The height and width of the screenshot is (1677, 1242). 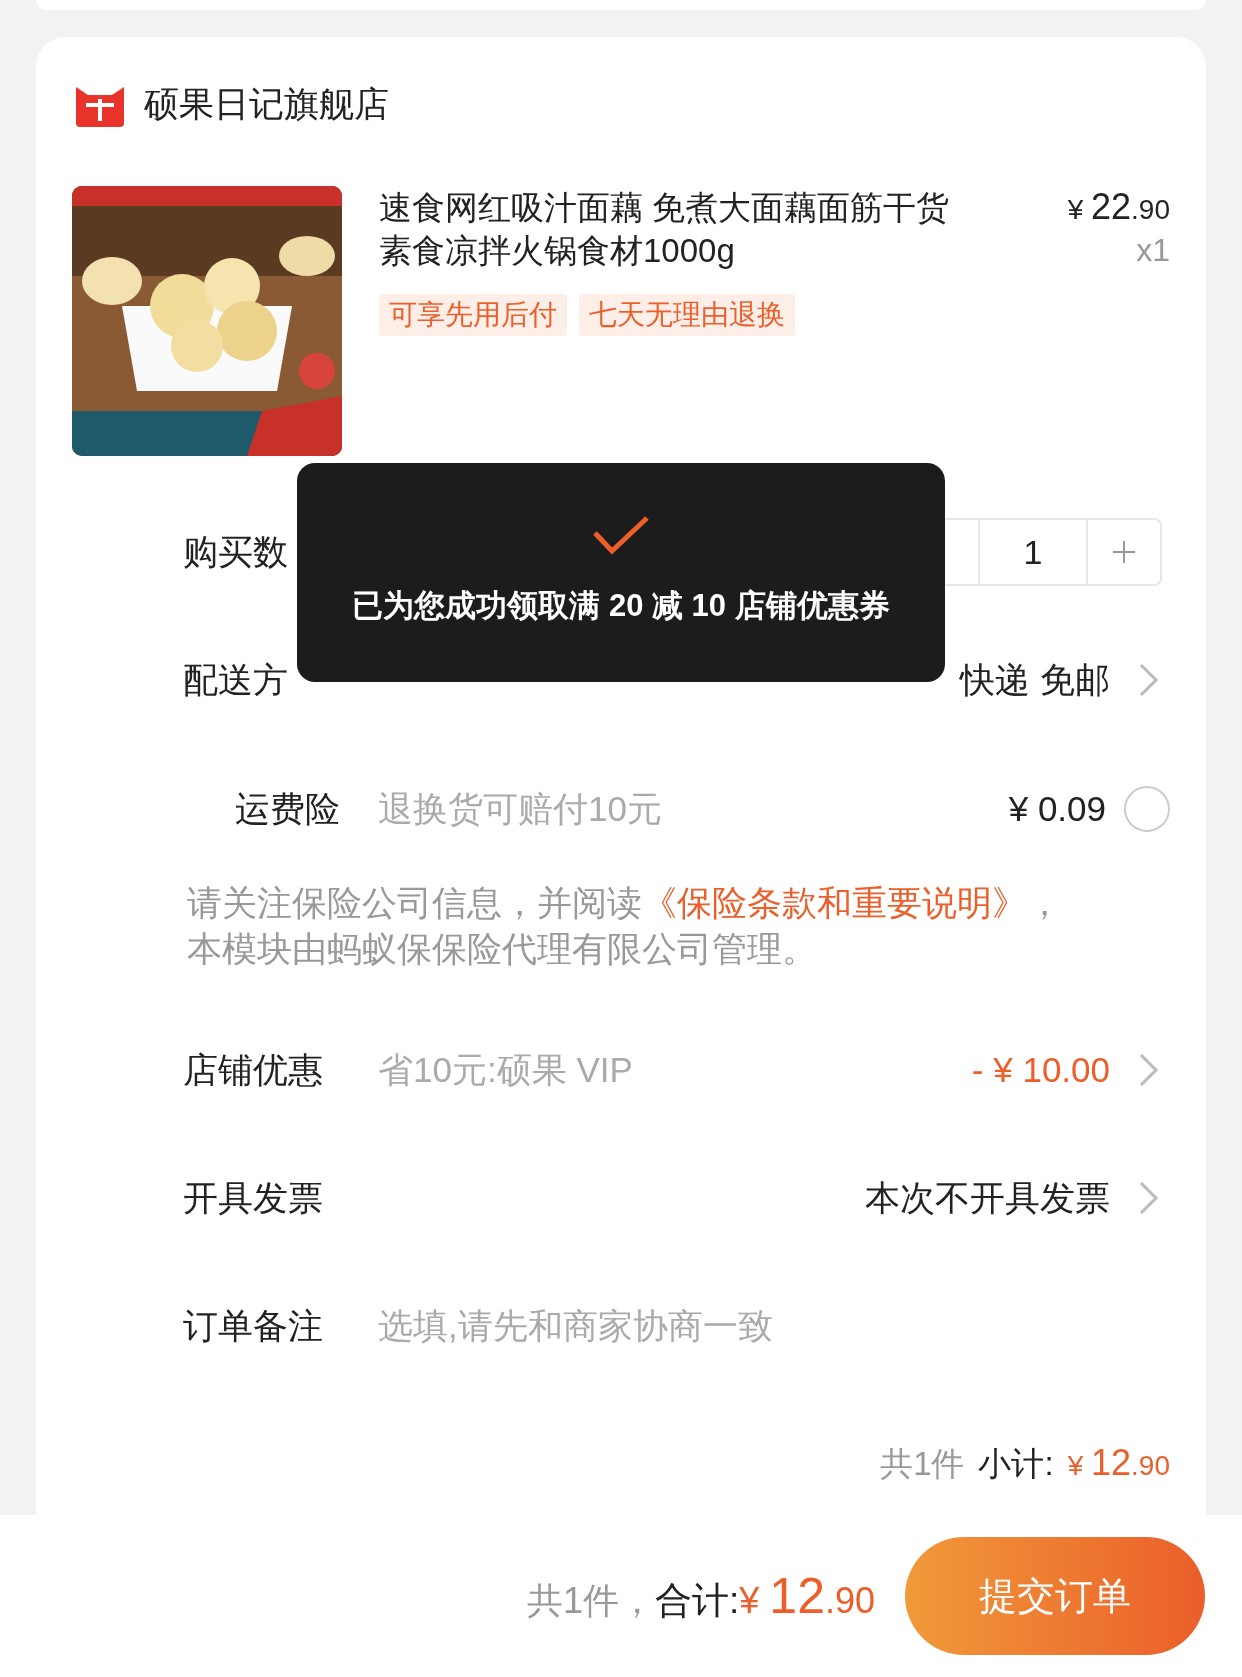 I want to click on subtotal-label: 小计:, so click(x=1016, y=1464).